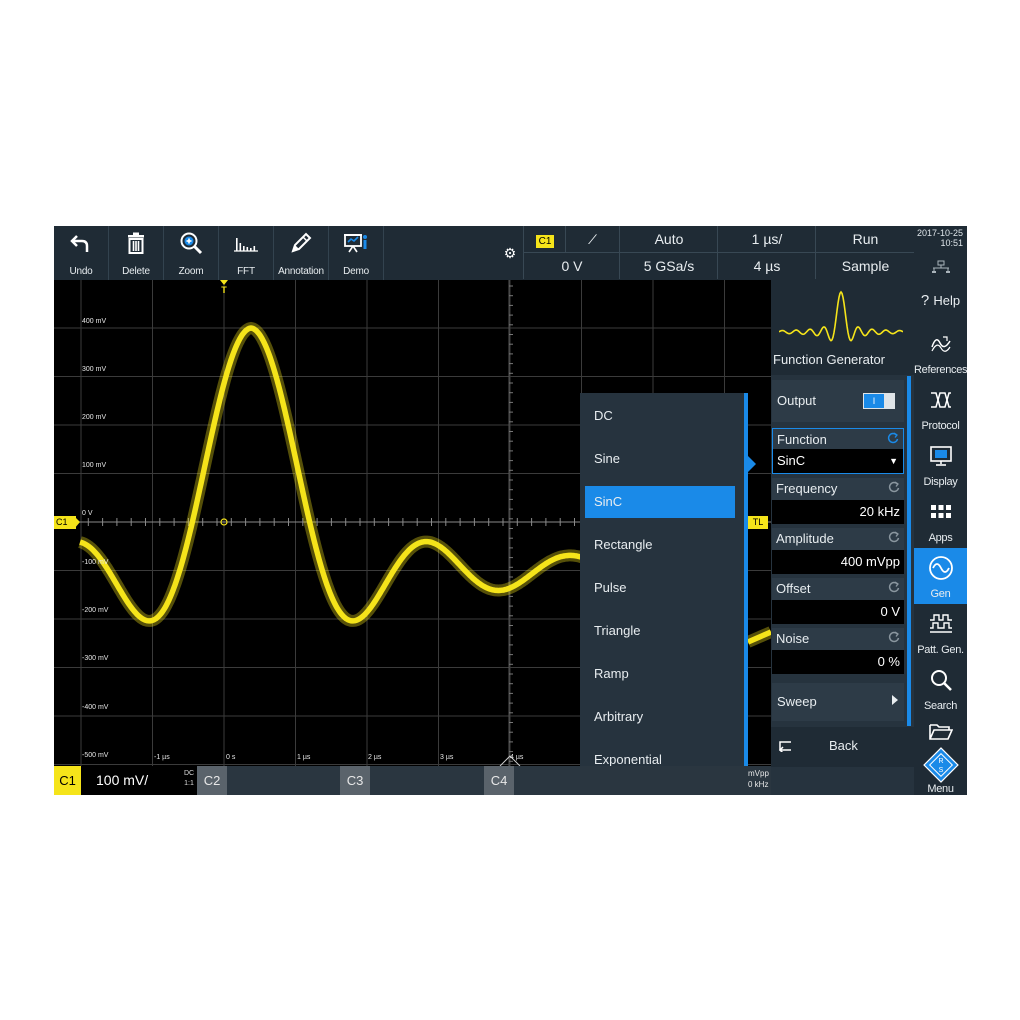 Image resolution: width=1020 pixels, height=1020 pixels. What do you see at coordinates (94, 465) in the screenshot?
I see `y-tick-label: 100 mV` at bounding box center [94, 465].